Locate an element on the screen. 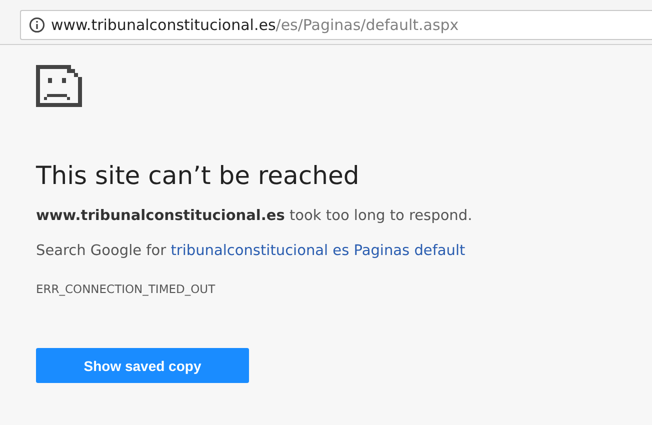  search-suggestion: Search Google for tribunalconstitucional es Paginas default is located at coordinates (251, 251).